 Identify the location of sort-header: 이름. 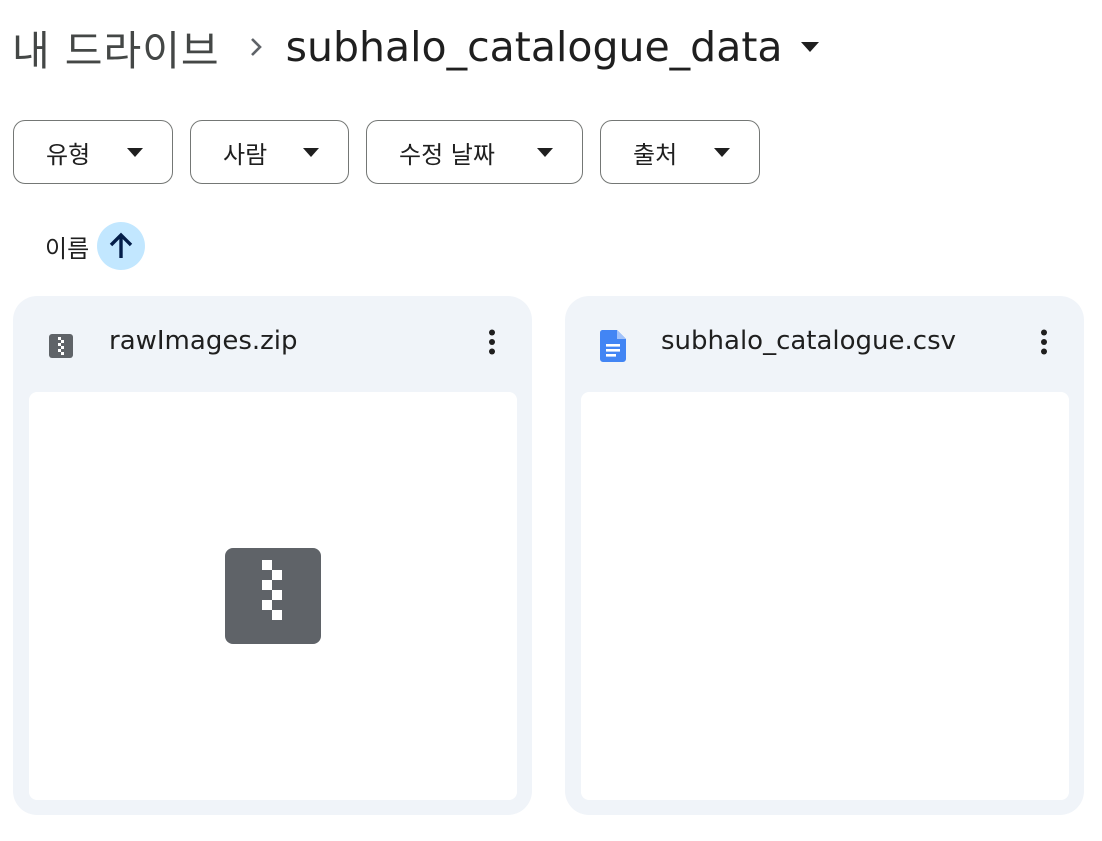
(95, 246).